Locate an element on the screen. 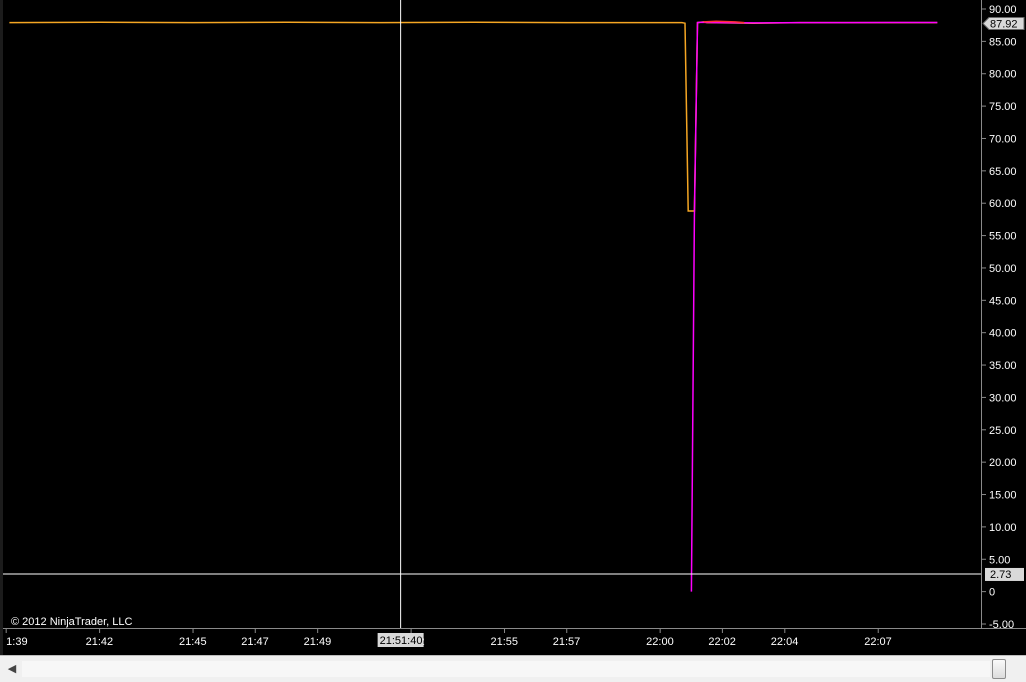 This screenshot has height=682, width=1026. x-tick-label: 21:42 is located at coordinates (100, 642).